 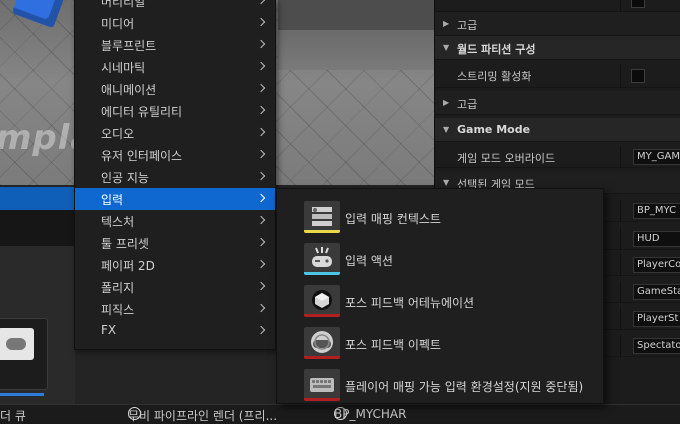 I want to click on menu-item-11: 툴 프리셋, so click(x=175, y=243).